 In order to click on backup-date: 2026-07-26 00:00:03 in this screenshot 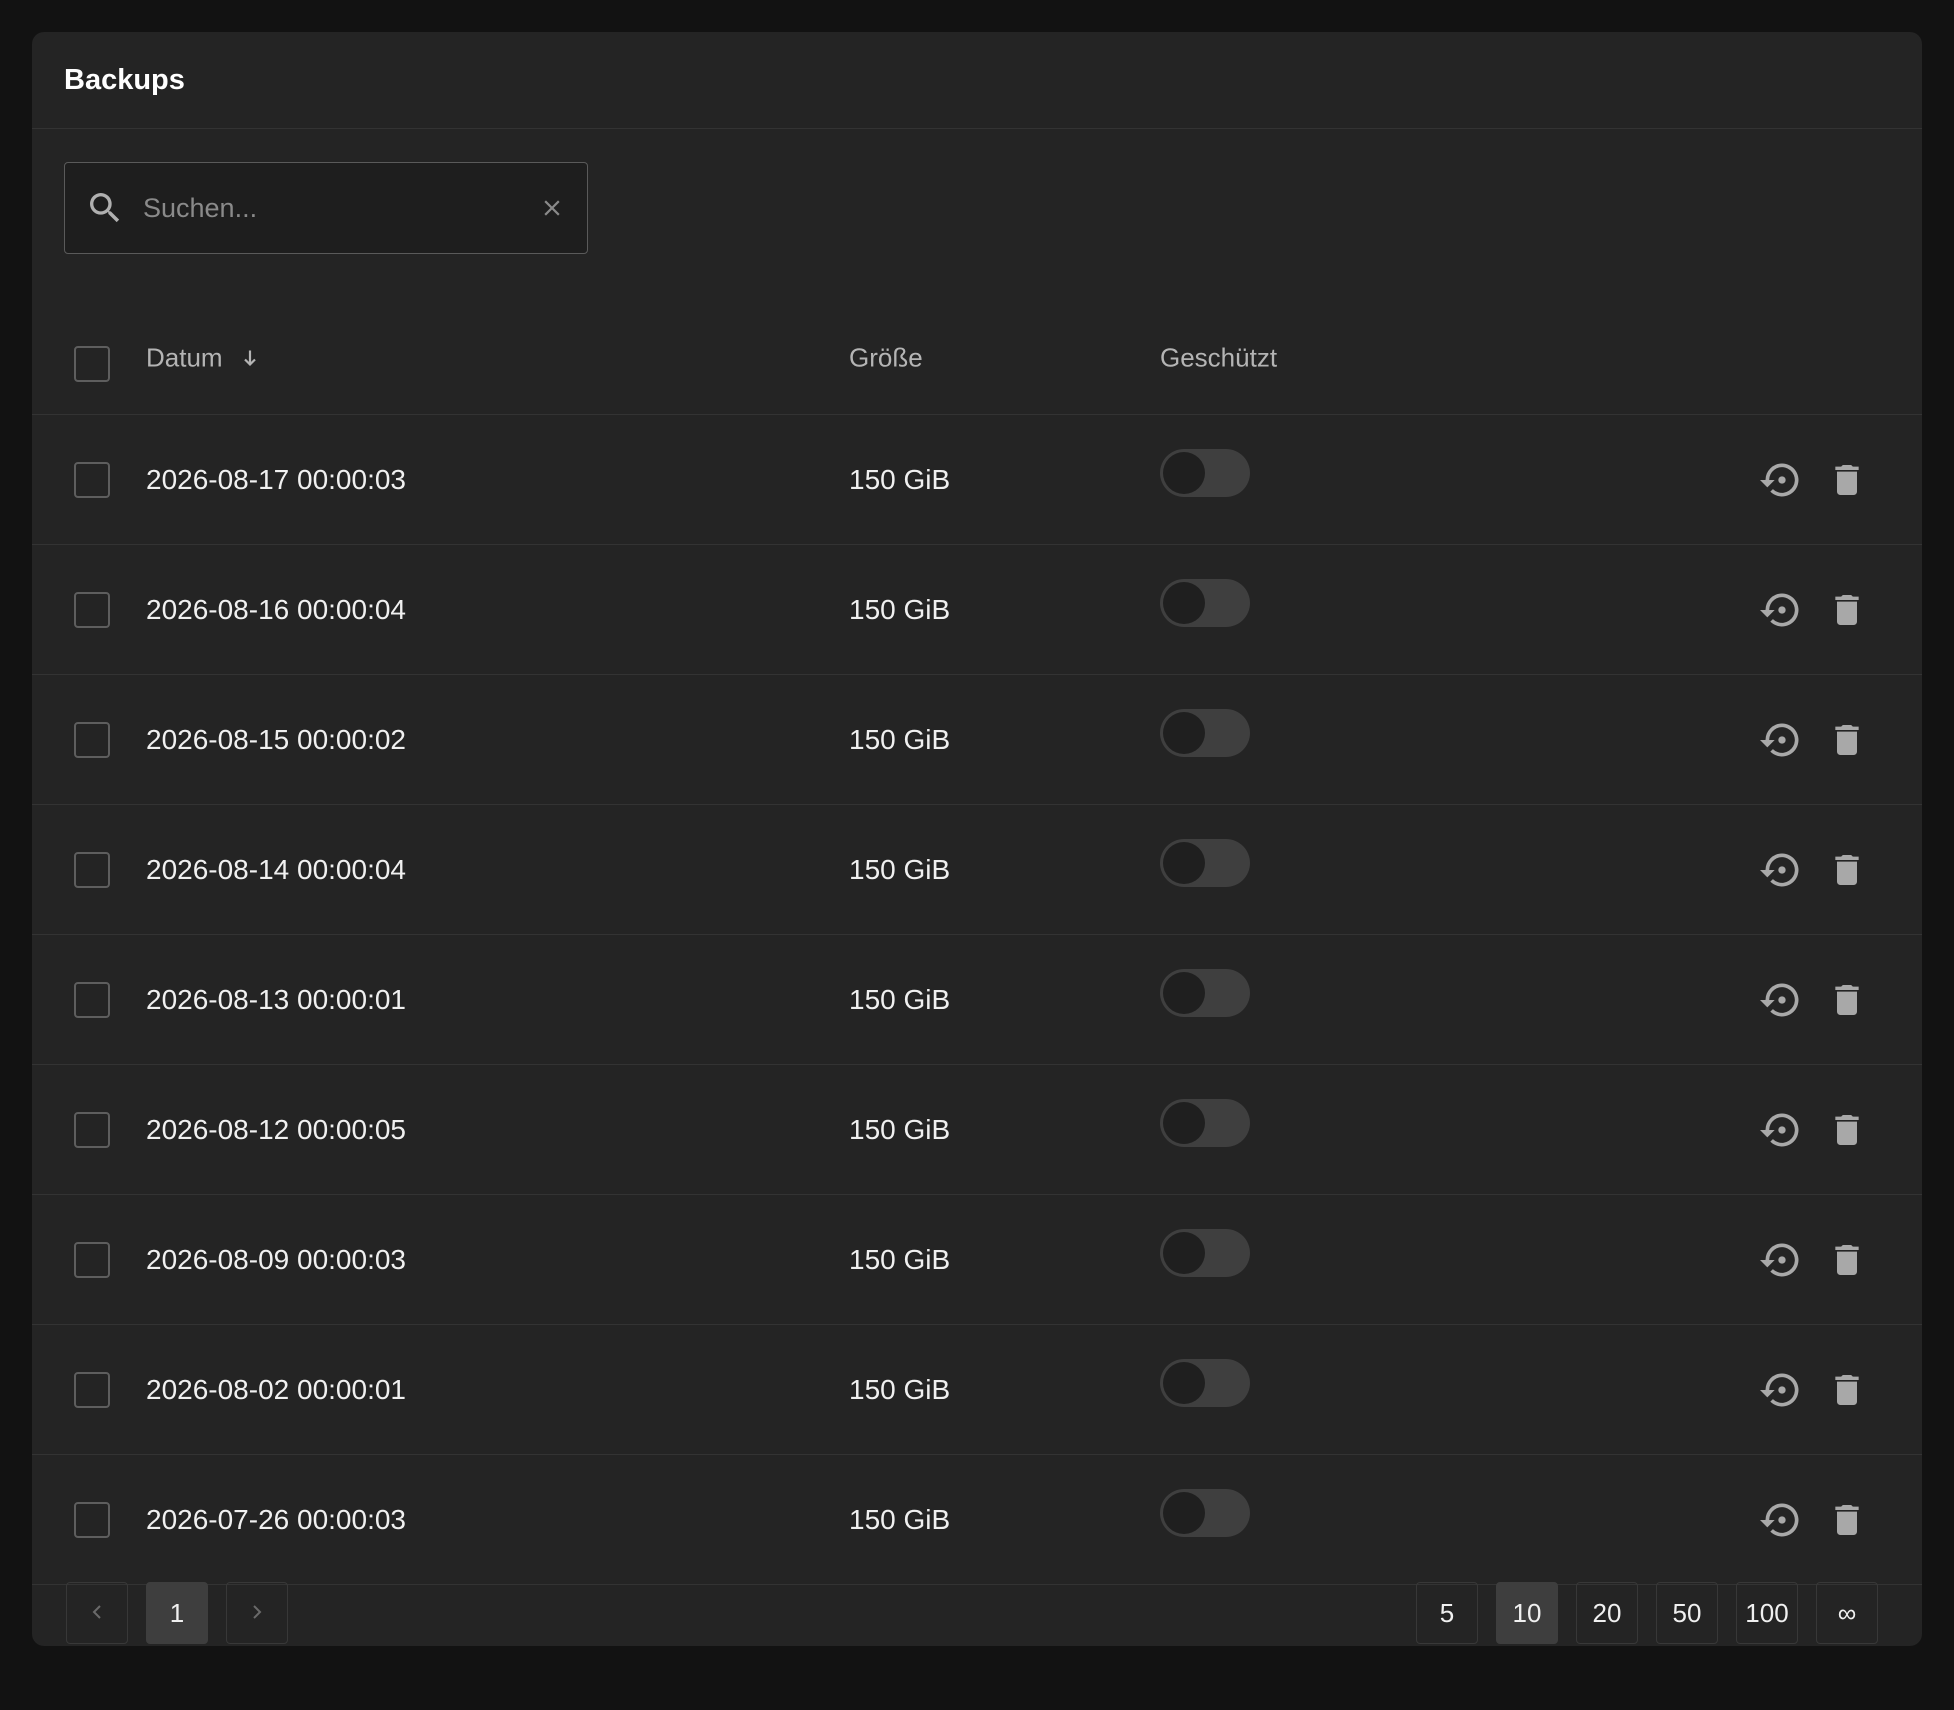, I will do `click(276, 1519)`.